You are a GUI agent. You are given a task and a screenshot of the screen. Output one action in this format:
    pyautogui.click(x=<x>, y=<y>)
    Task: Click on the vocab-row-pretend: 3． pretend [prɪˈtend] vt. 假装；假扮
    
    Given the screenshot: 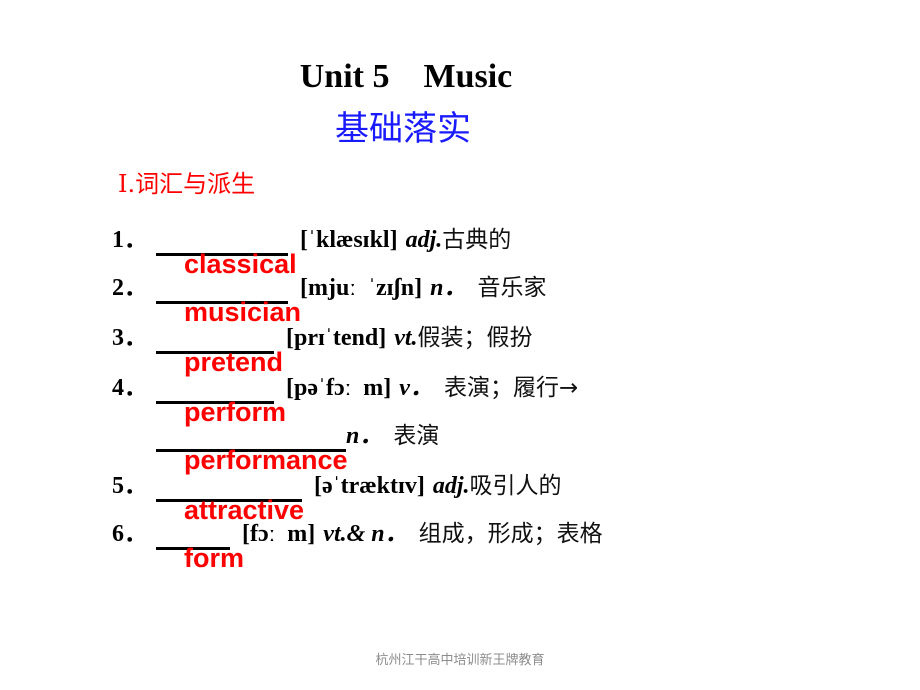 What is the action you would take?
    pyautogui.click(x=322, y=343)
    